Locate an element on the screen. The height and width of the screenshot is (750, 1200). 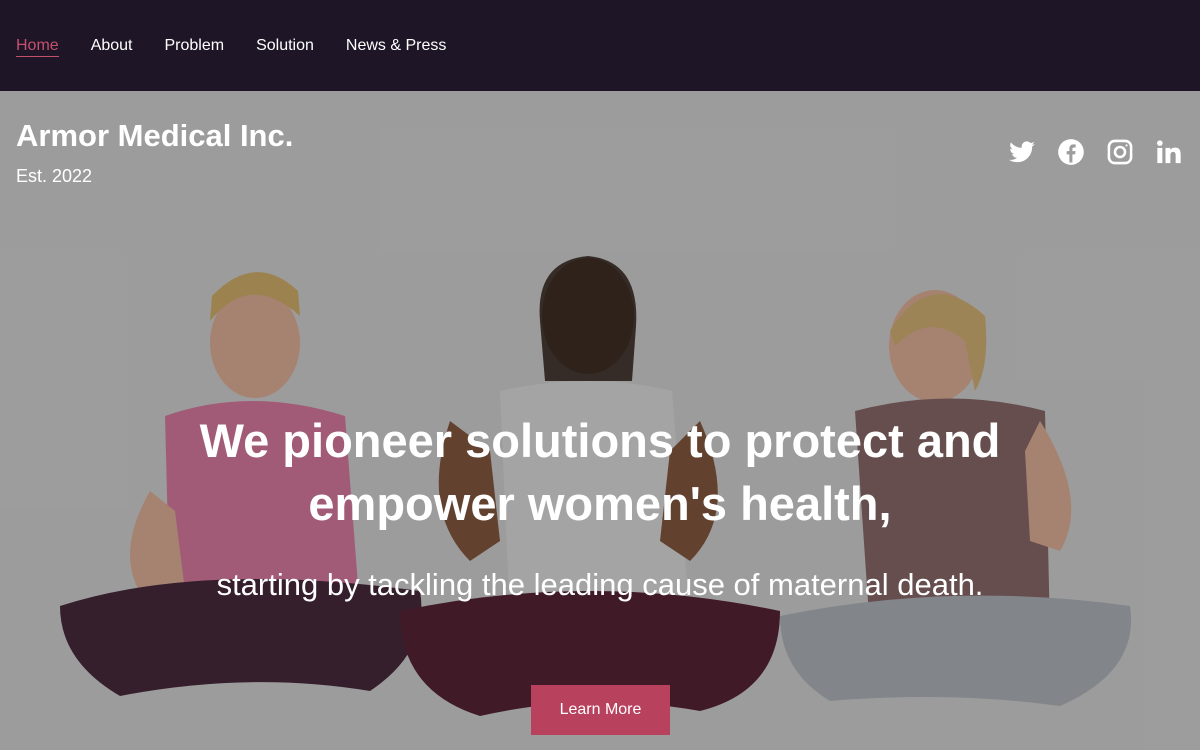
brand-title: Armor Medical Inc. is located at coordinates (155, 135).